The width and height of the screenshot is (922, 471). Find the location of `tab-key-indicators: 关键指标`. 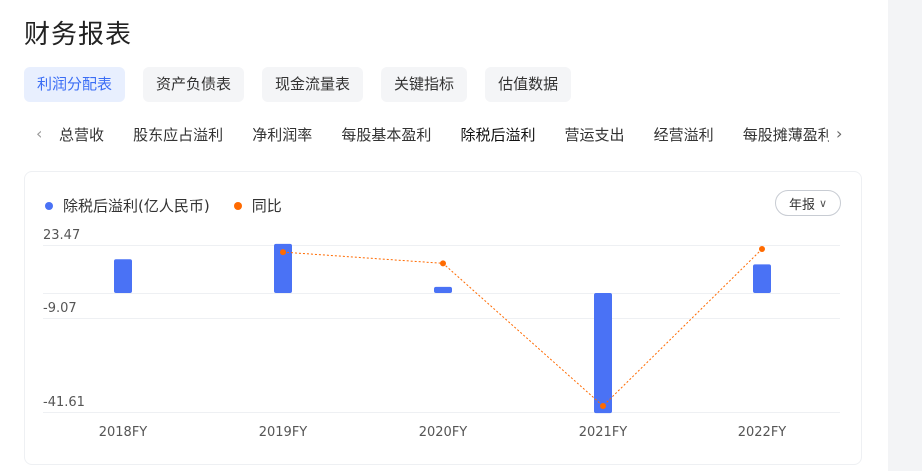

tab-key-indicators: 关键指标 is located at coordinates (424, 84).